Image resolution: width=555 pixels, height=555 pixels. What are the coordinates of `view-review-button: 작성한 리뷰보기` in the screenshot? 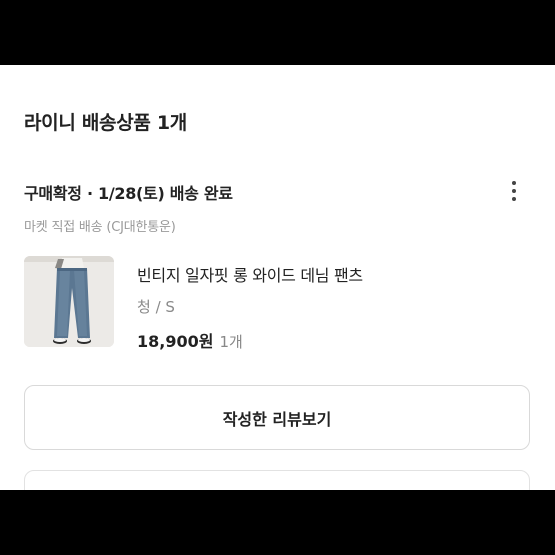 It's located at (277, 417).